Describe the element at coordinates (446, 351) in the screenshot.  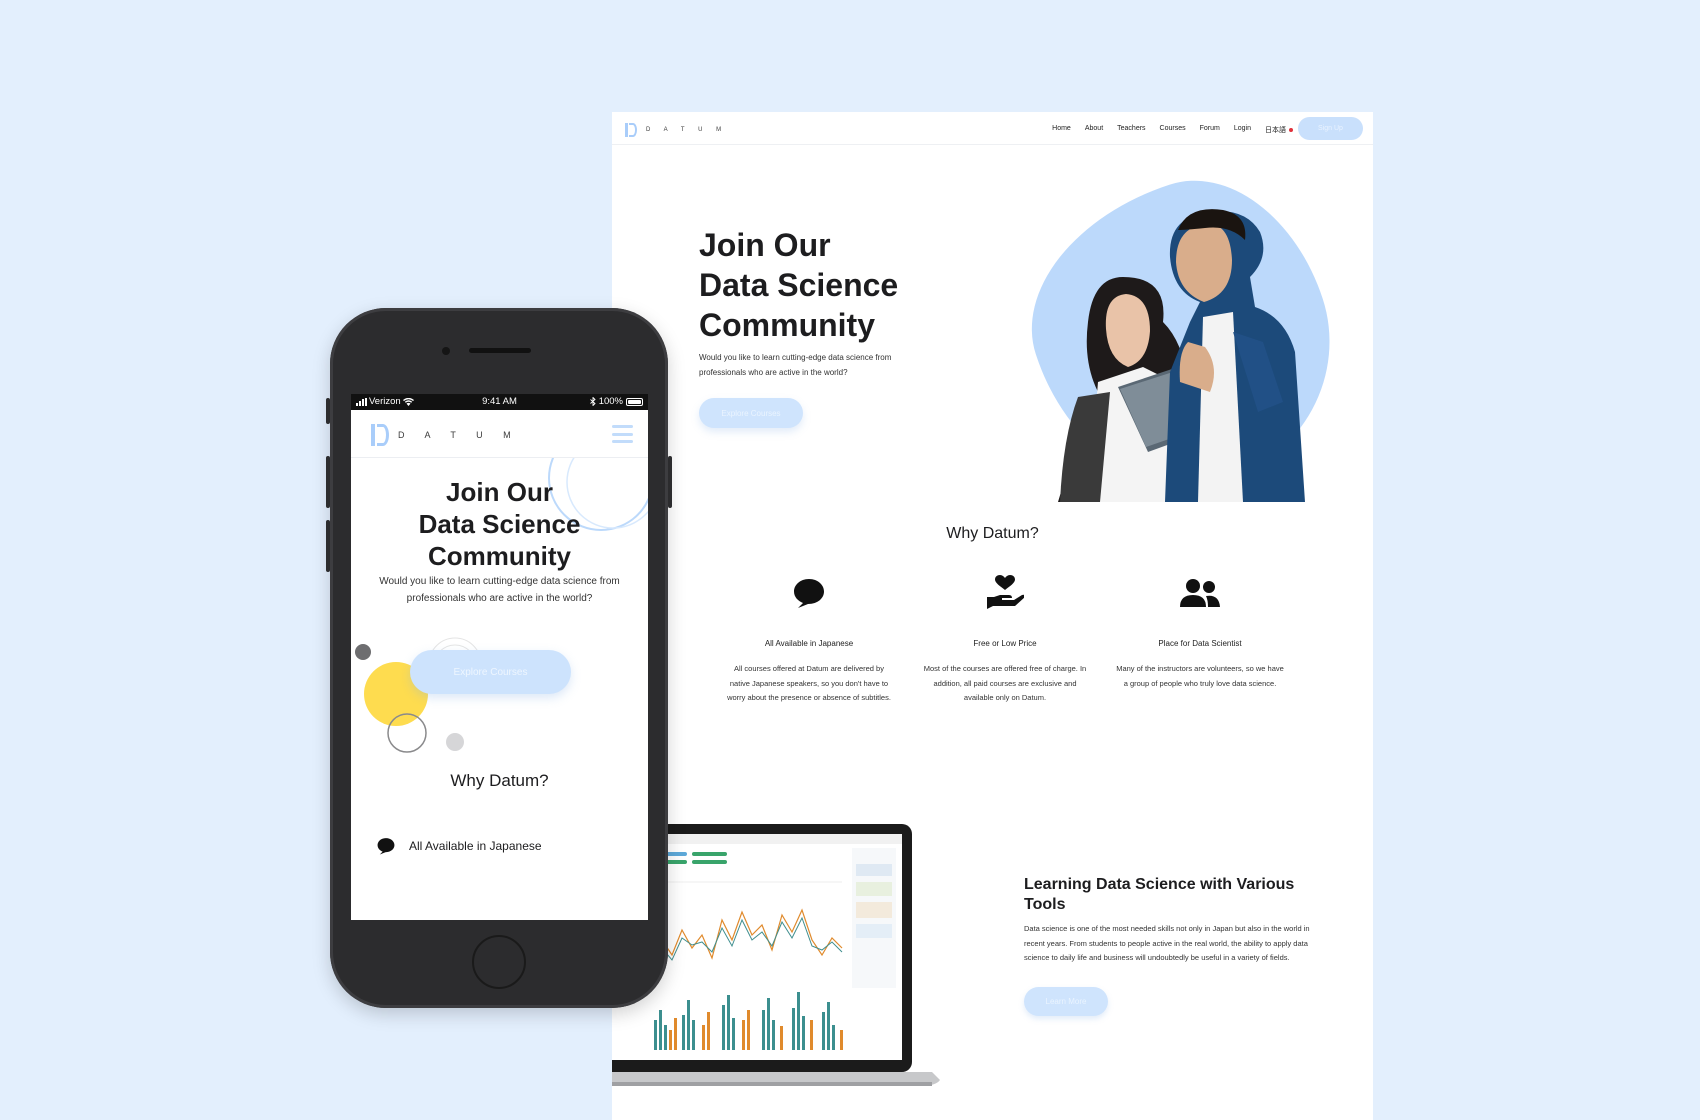
I see `front-camera` at that location.